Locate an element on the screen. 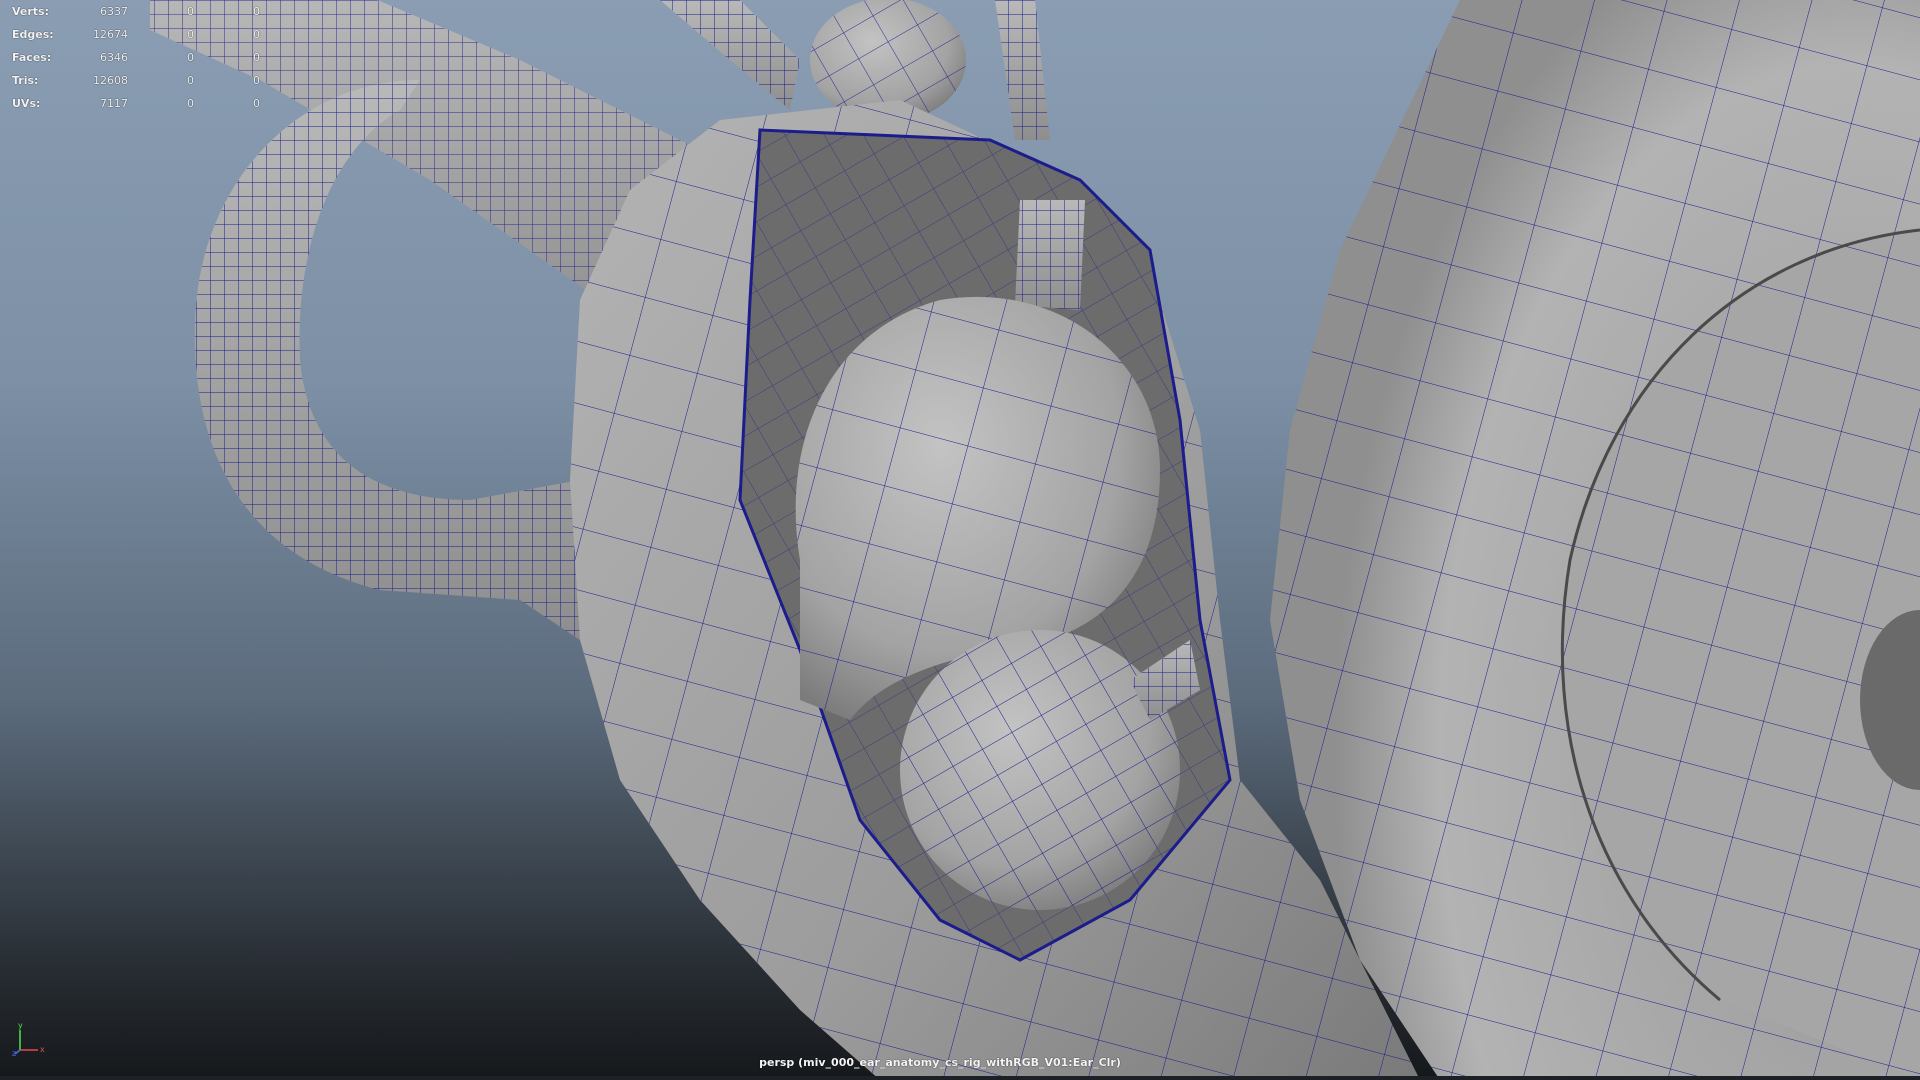  hud-row: Verts: 6337 0 0 is located at coordinates (135, 11).